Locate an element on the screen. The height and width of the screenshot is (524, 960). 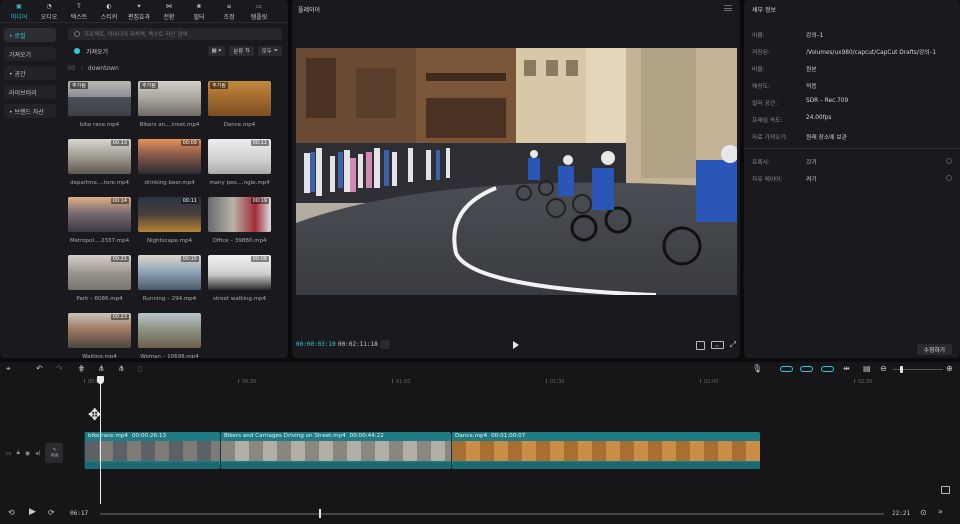
timeline-footer: ⟲ ▶ ⟳ 06:17 22:21 ⊙ » is located at coordinates (480, 514).